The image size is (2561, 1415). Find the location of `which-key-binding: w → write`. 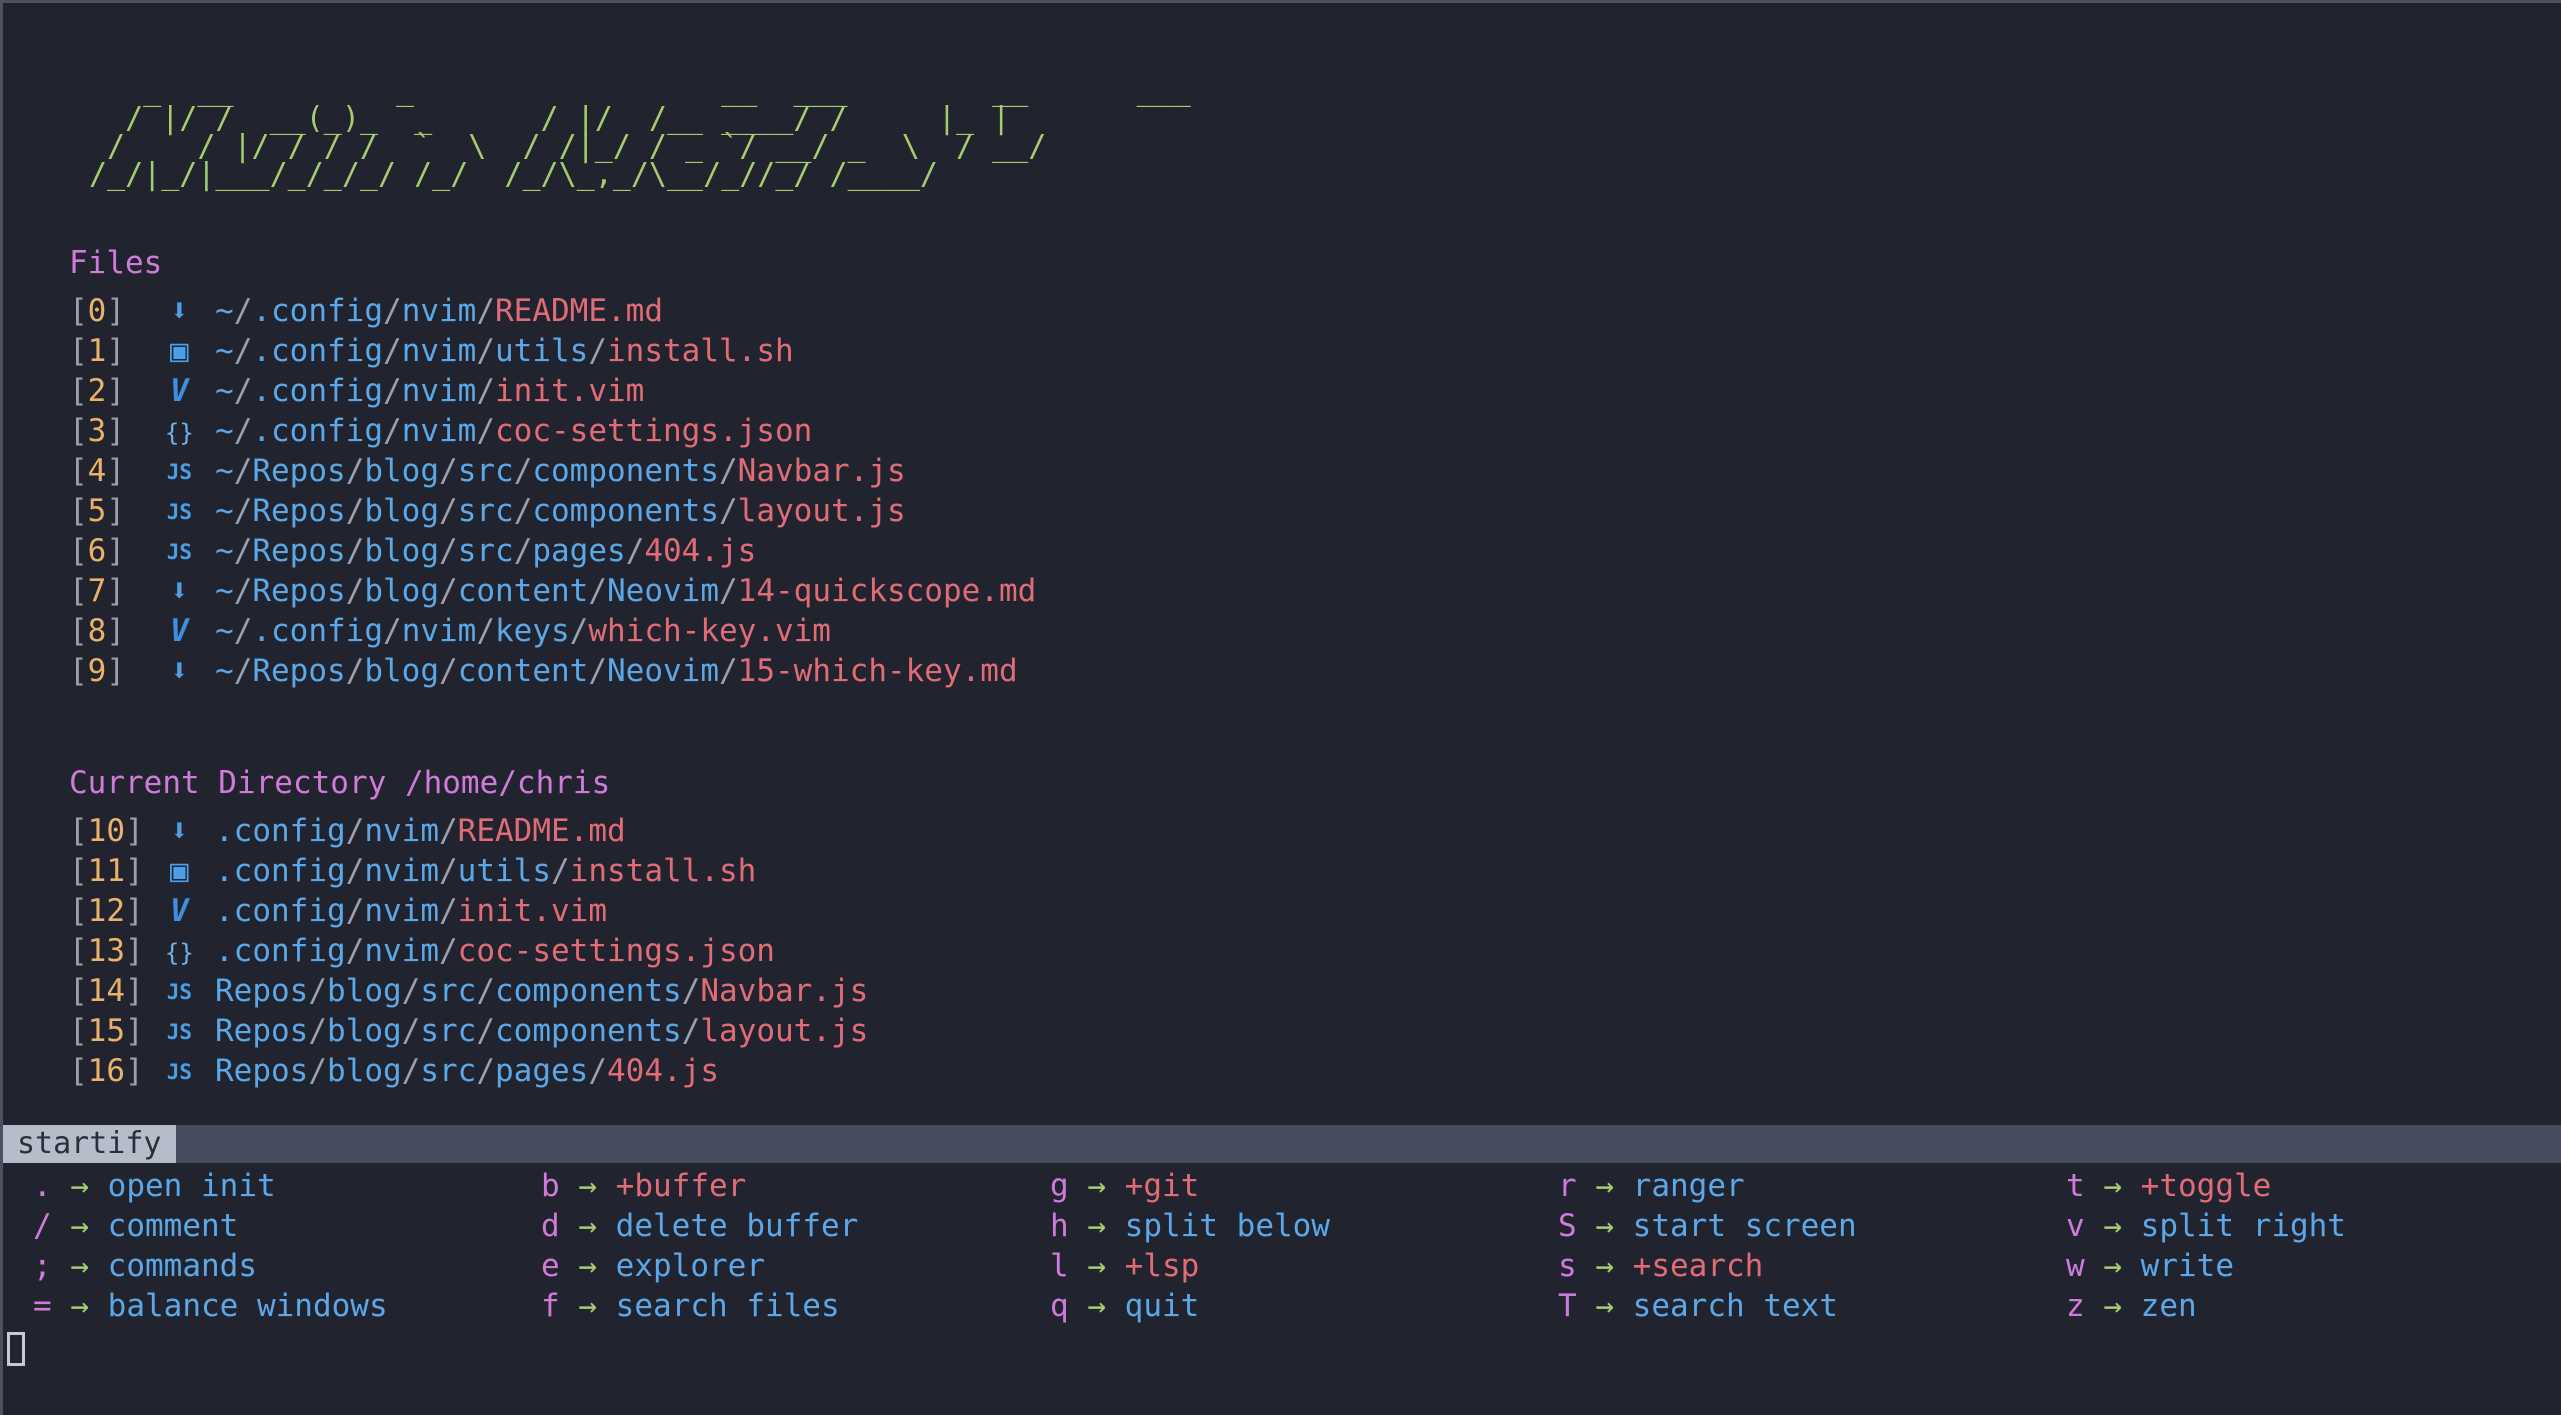

which-key-binding: w → write is located at coordinates (2206, 1266).